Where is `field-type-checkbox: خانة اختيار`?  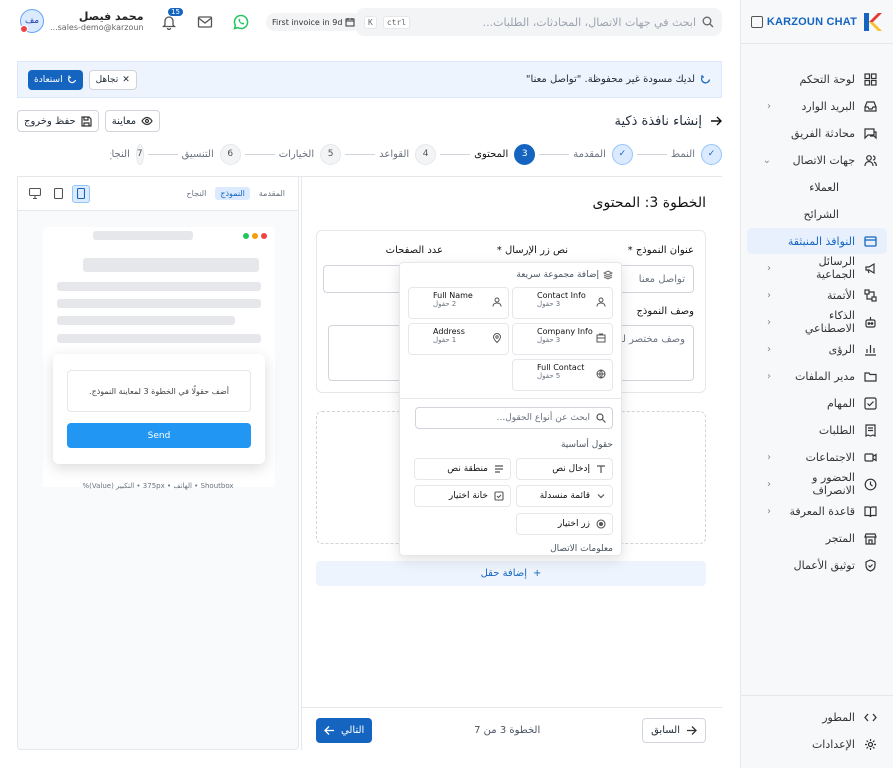 field-type-checkbox: خانة اختيار is located at coordinates (462, 496).